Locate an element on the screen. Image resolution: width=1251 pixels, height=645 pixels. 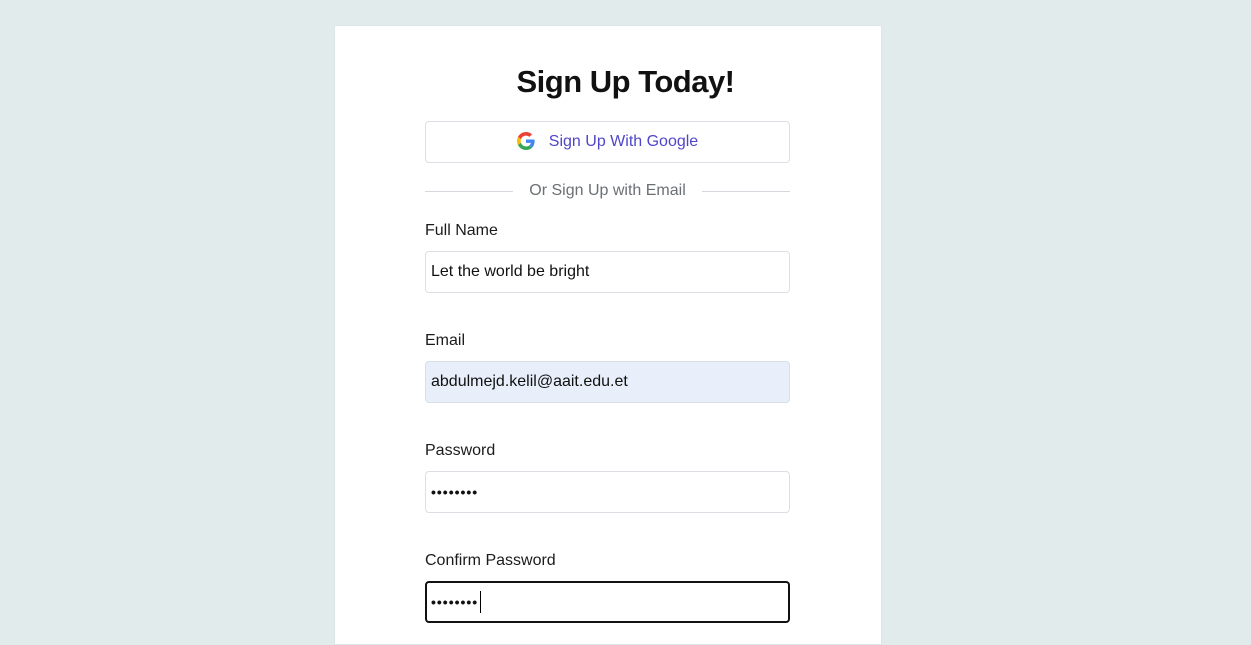
email-input: abdulmejd.kelil@aait.edu.et is located at coordinates (607, 382).